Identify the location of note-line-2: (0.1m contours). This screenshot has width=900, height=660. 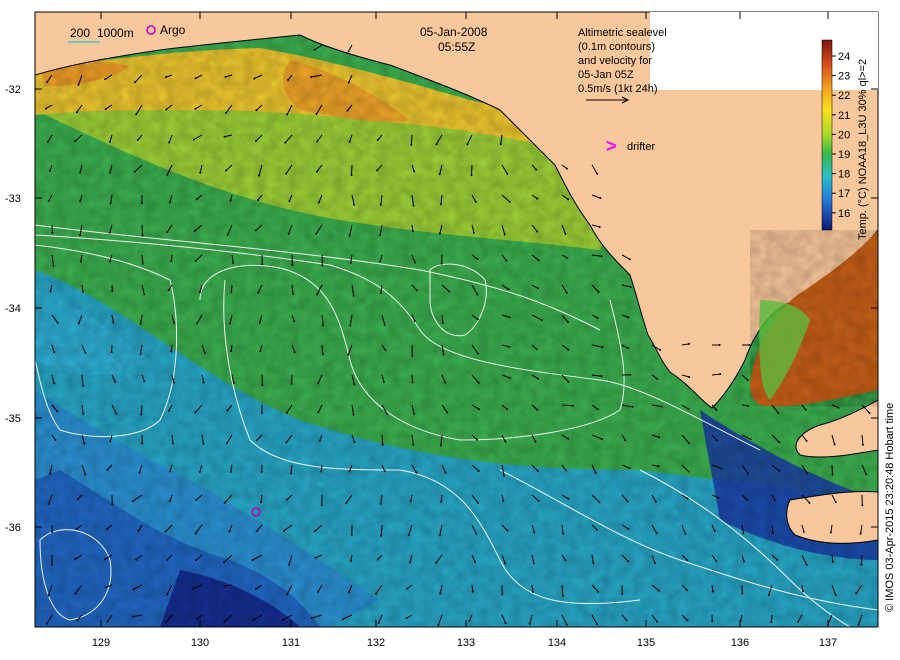
(616, 47).